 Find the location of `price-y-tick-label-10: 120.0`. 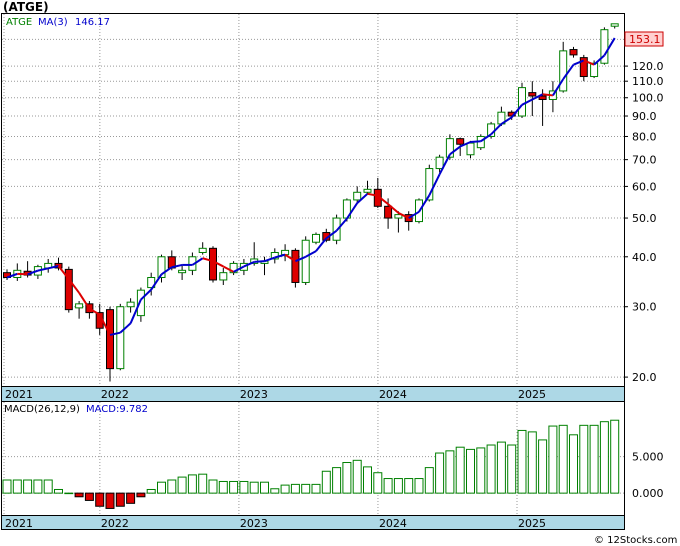

price-y-tick-label-10: 120.0 is located at coordinates (648, 66).